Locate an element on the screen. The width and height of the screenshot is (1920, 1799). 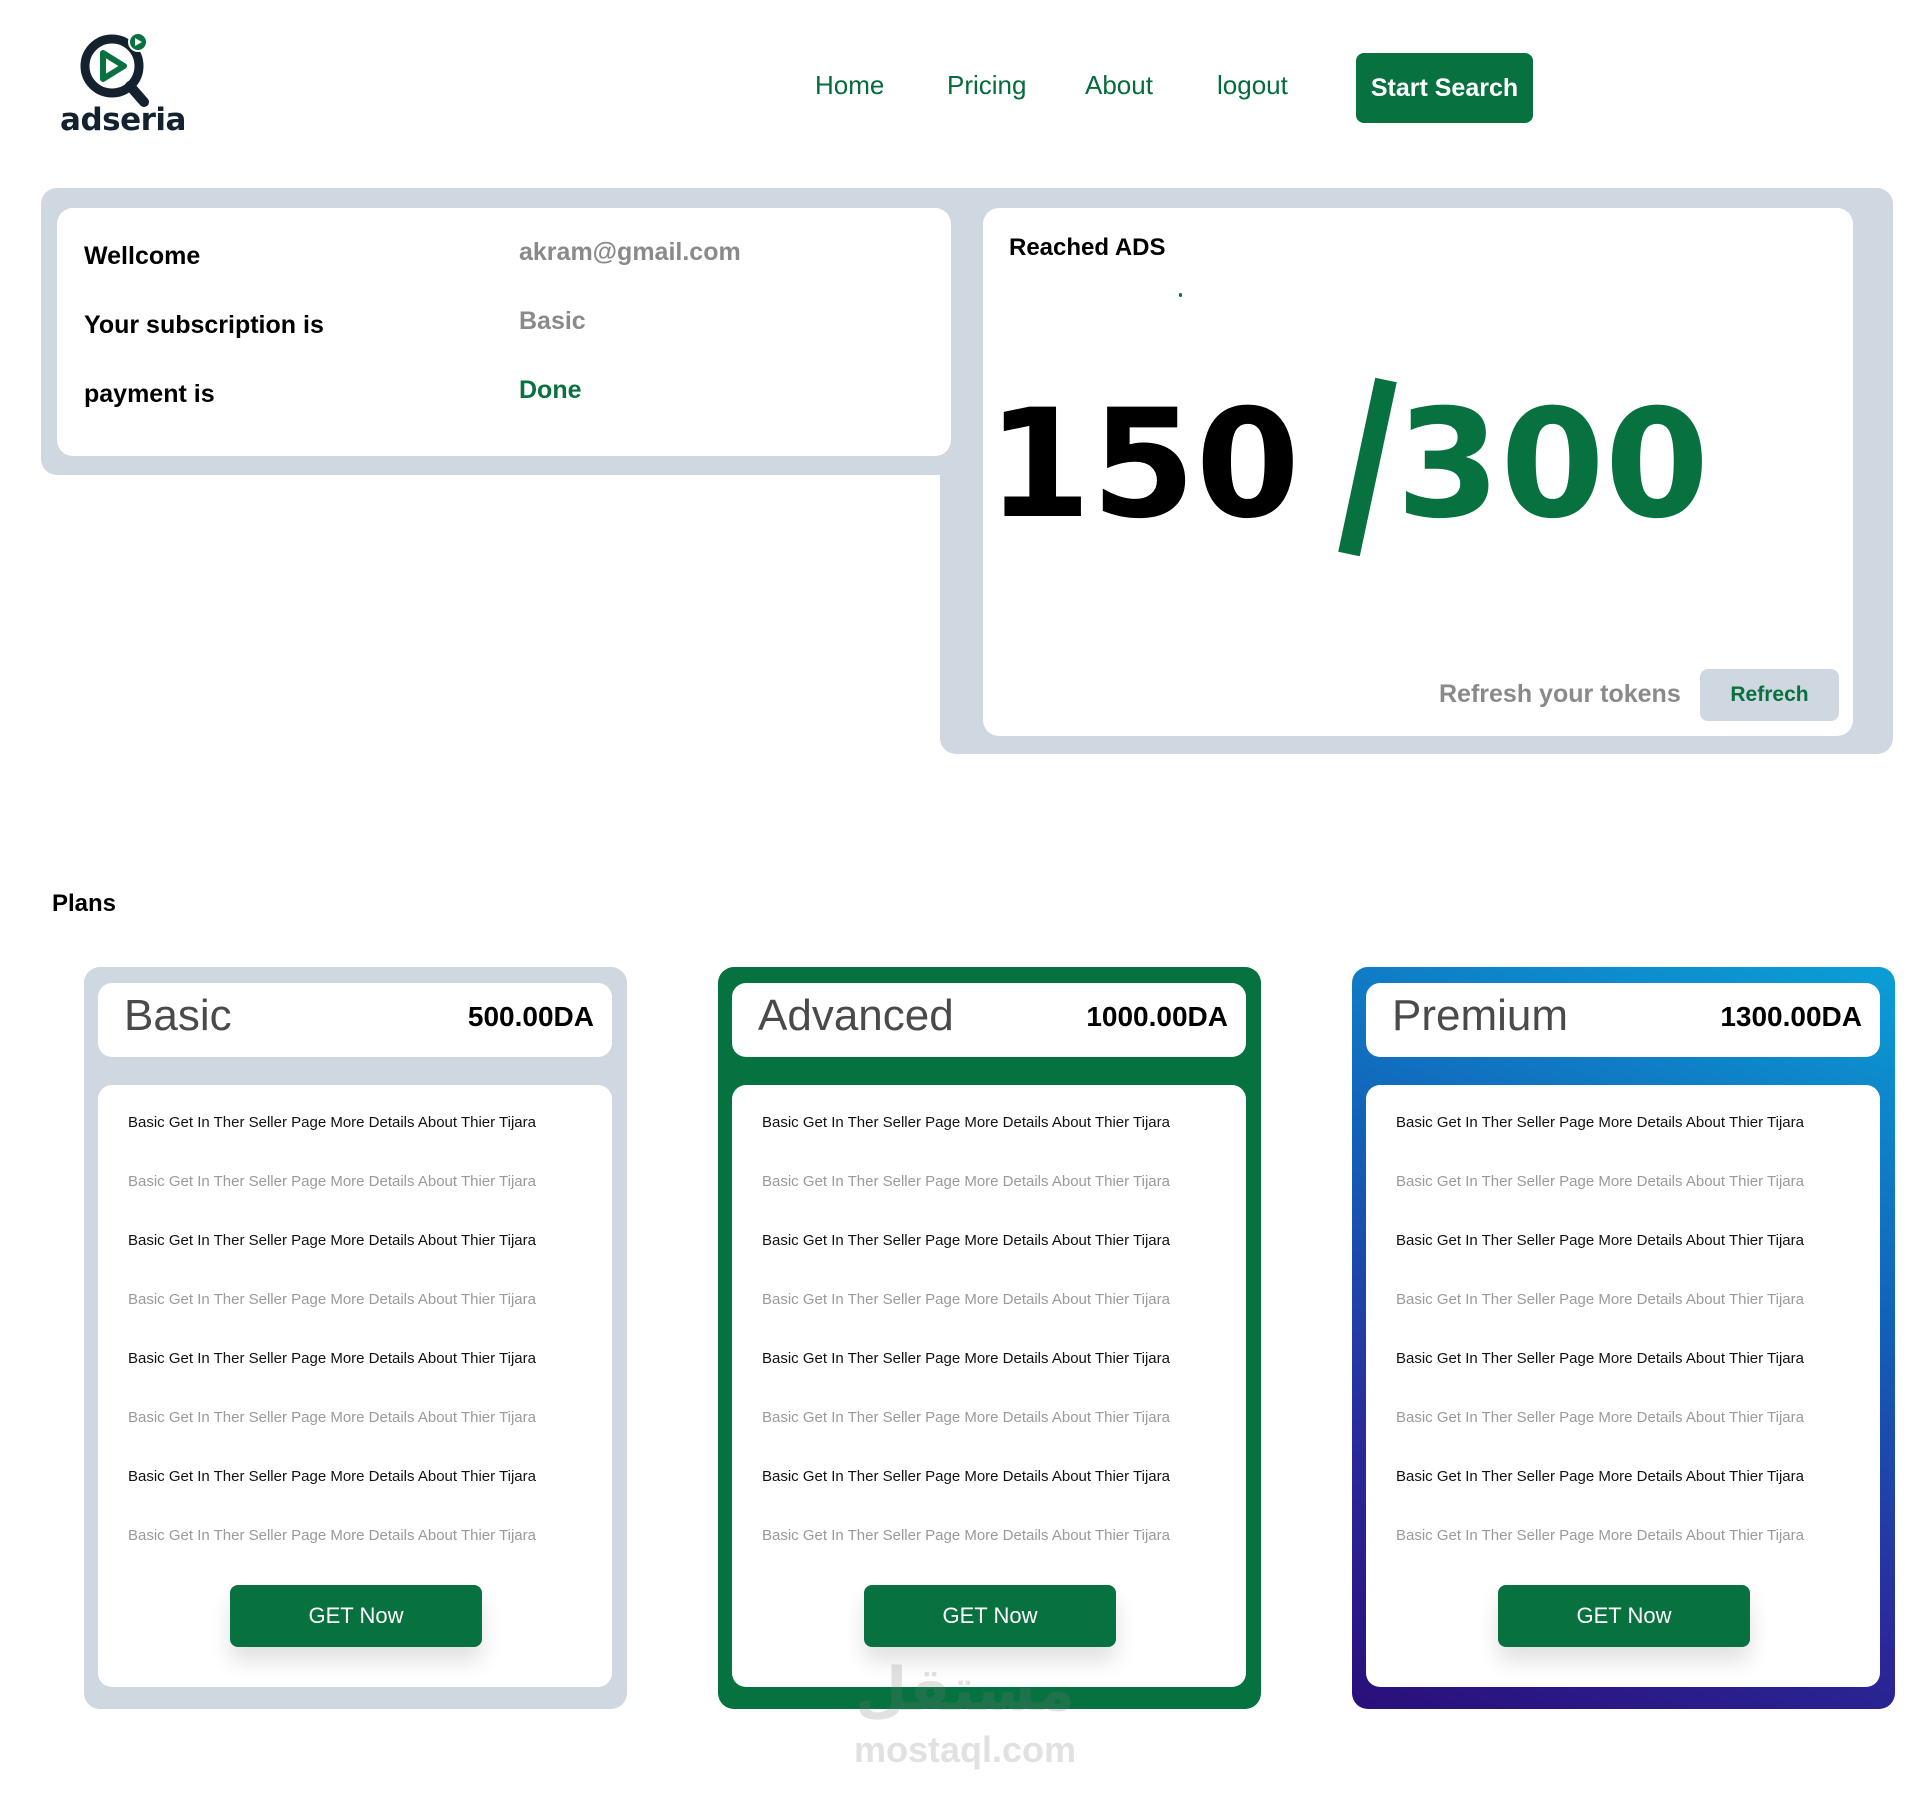
plan-name: Premium is located at coordinates (1480, 1015).